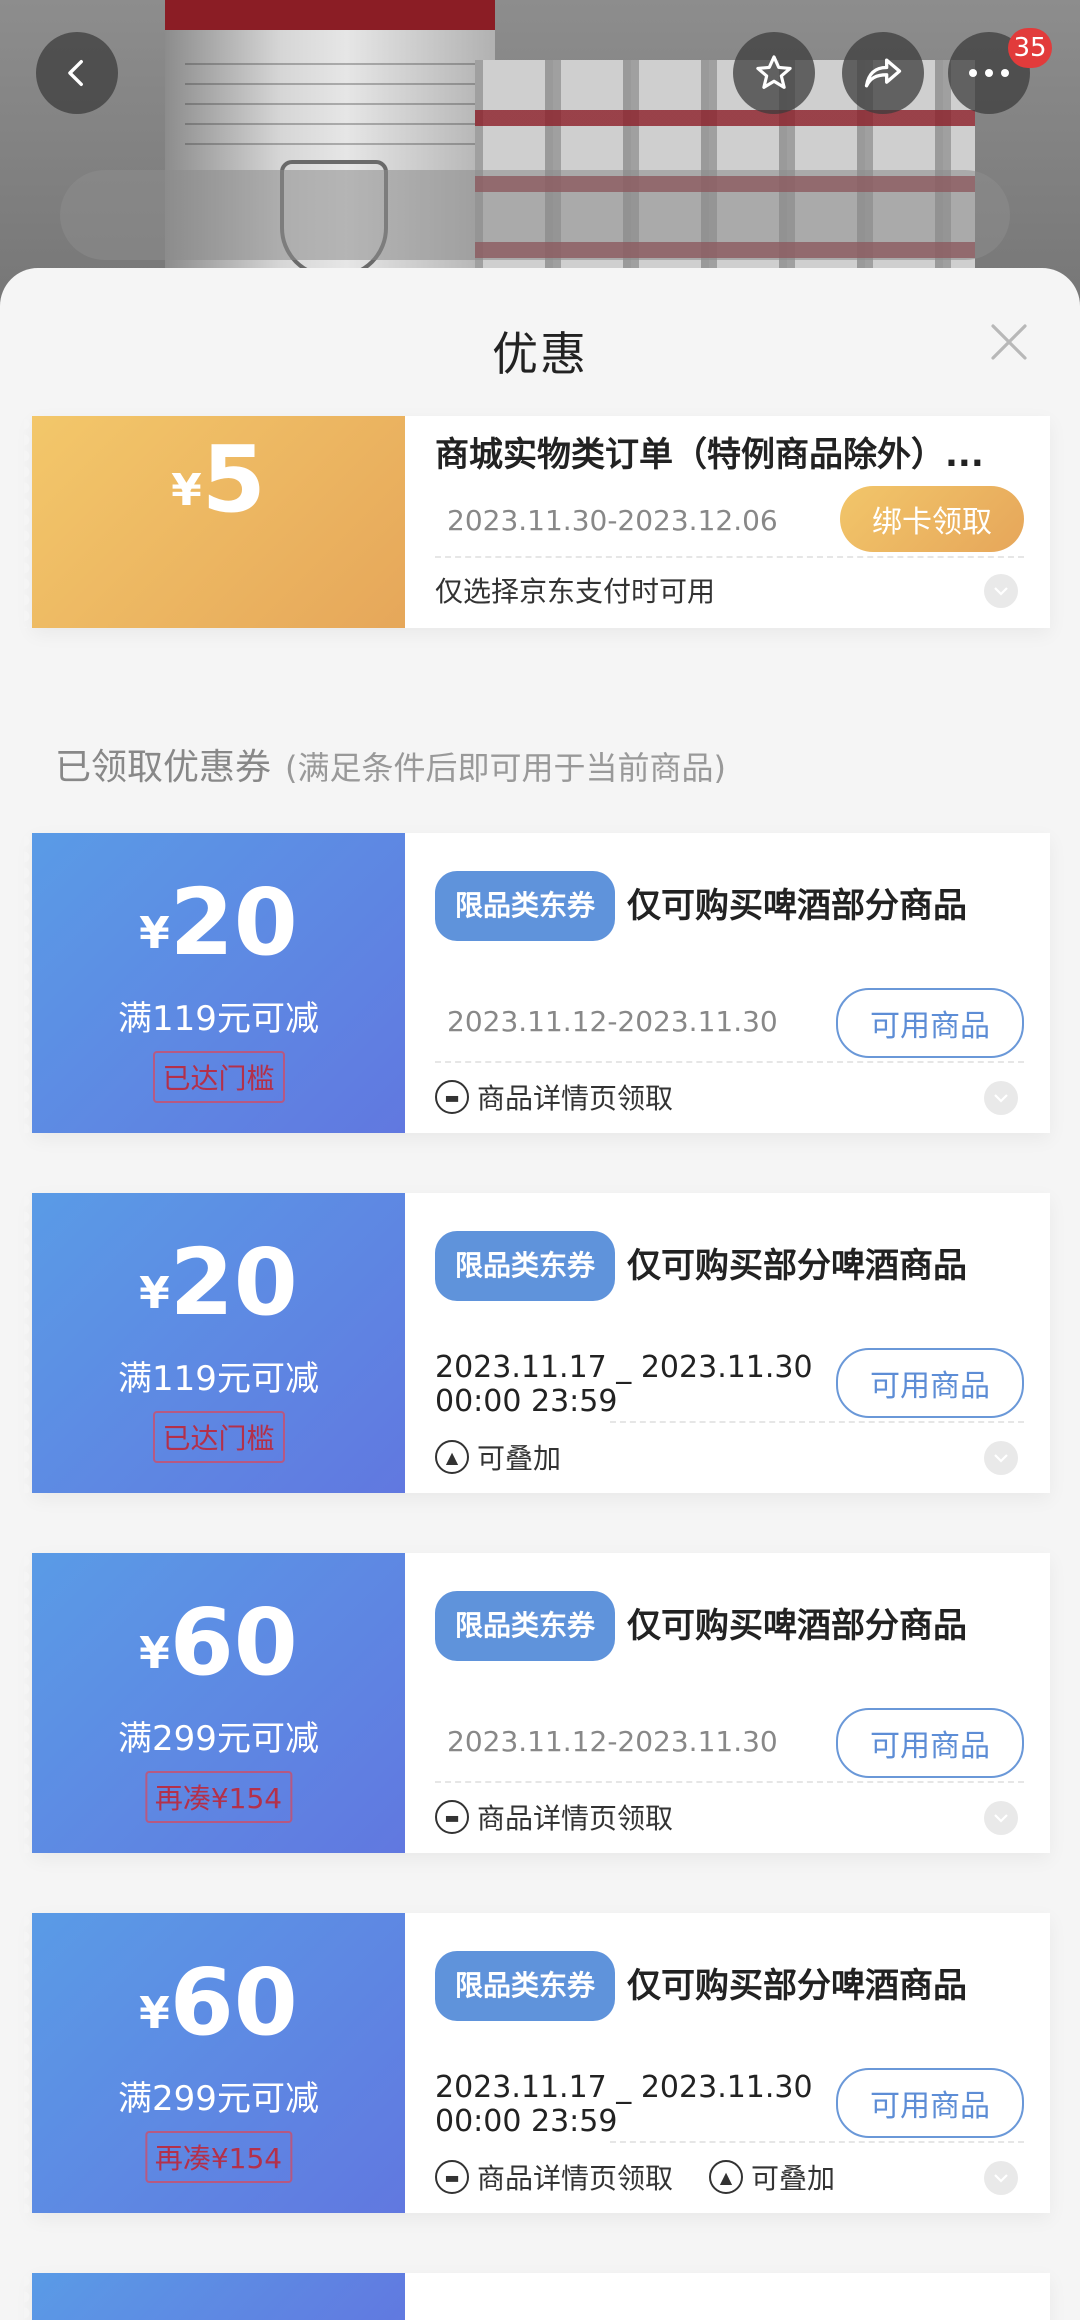  I want to click on share-button, so click(883, 73).